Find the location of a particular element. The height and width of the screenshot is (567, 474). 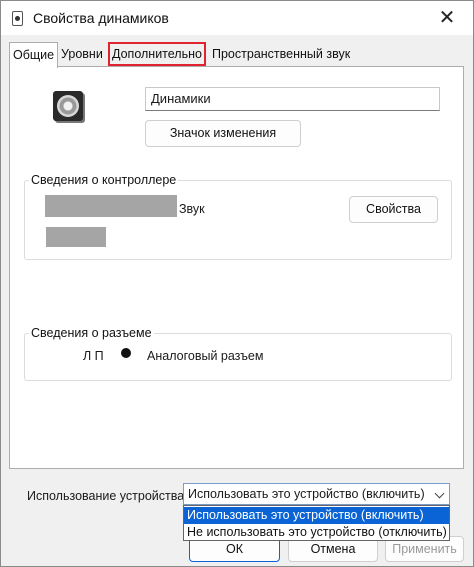

tab-advanced: Дополнительно is located at coordinates (157, 54).